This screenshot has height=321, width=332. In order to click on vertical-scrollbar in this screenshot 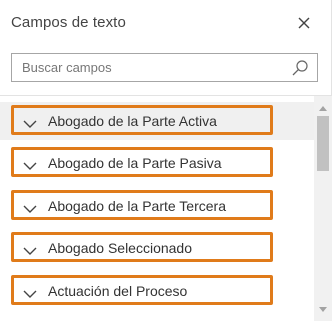, I will do `click(323, 208)`.